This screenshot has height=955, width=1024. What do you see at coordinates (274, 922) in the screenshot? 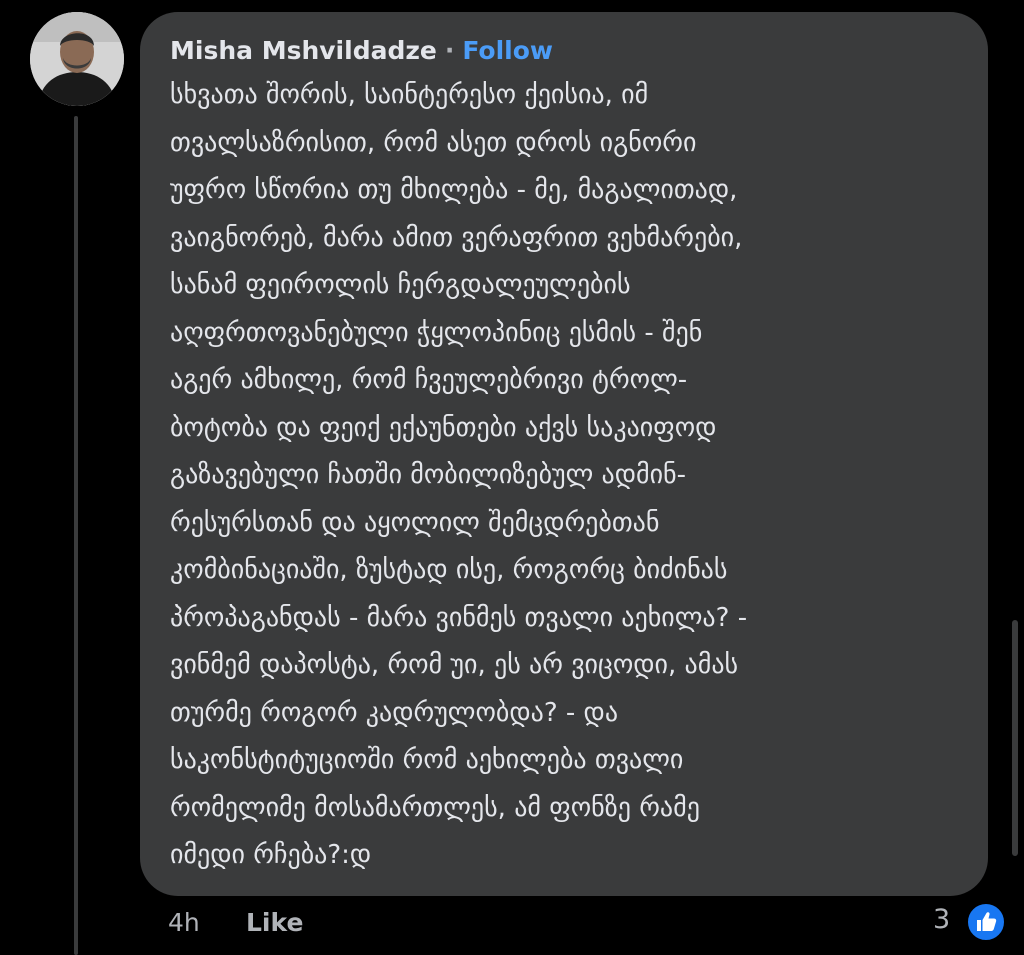
I see `like-button: Like` at bounding box center [274, 922].